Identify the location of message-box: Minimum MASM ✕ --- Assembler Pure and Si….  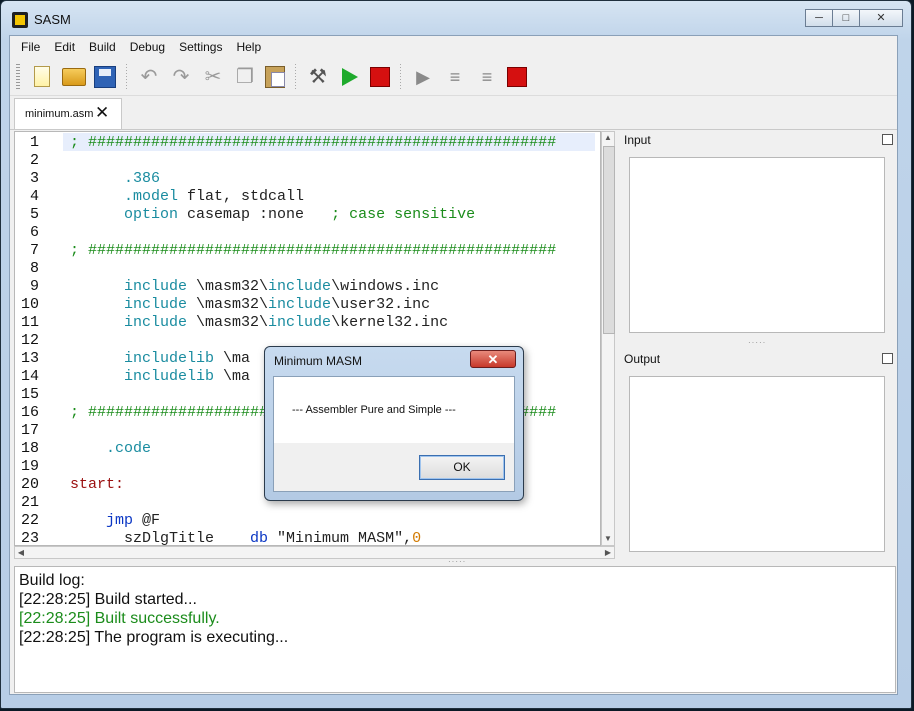
(394, 423).